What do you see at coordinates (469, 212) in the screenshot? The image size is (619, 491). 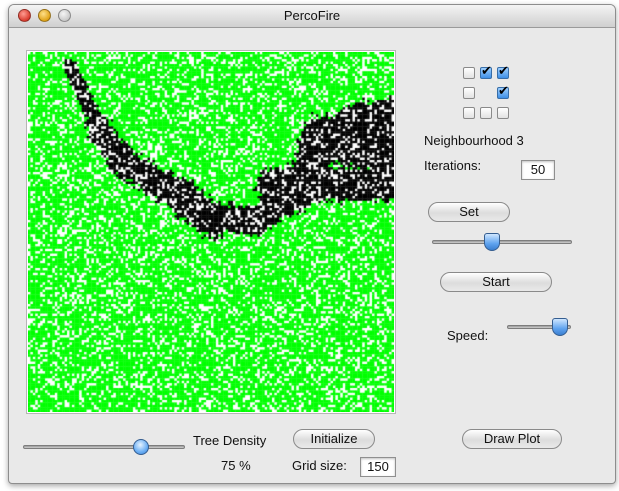 I see `set-button: Set` at bounding box center [469, 212].